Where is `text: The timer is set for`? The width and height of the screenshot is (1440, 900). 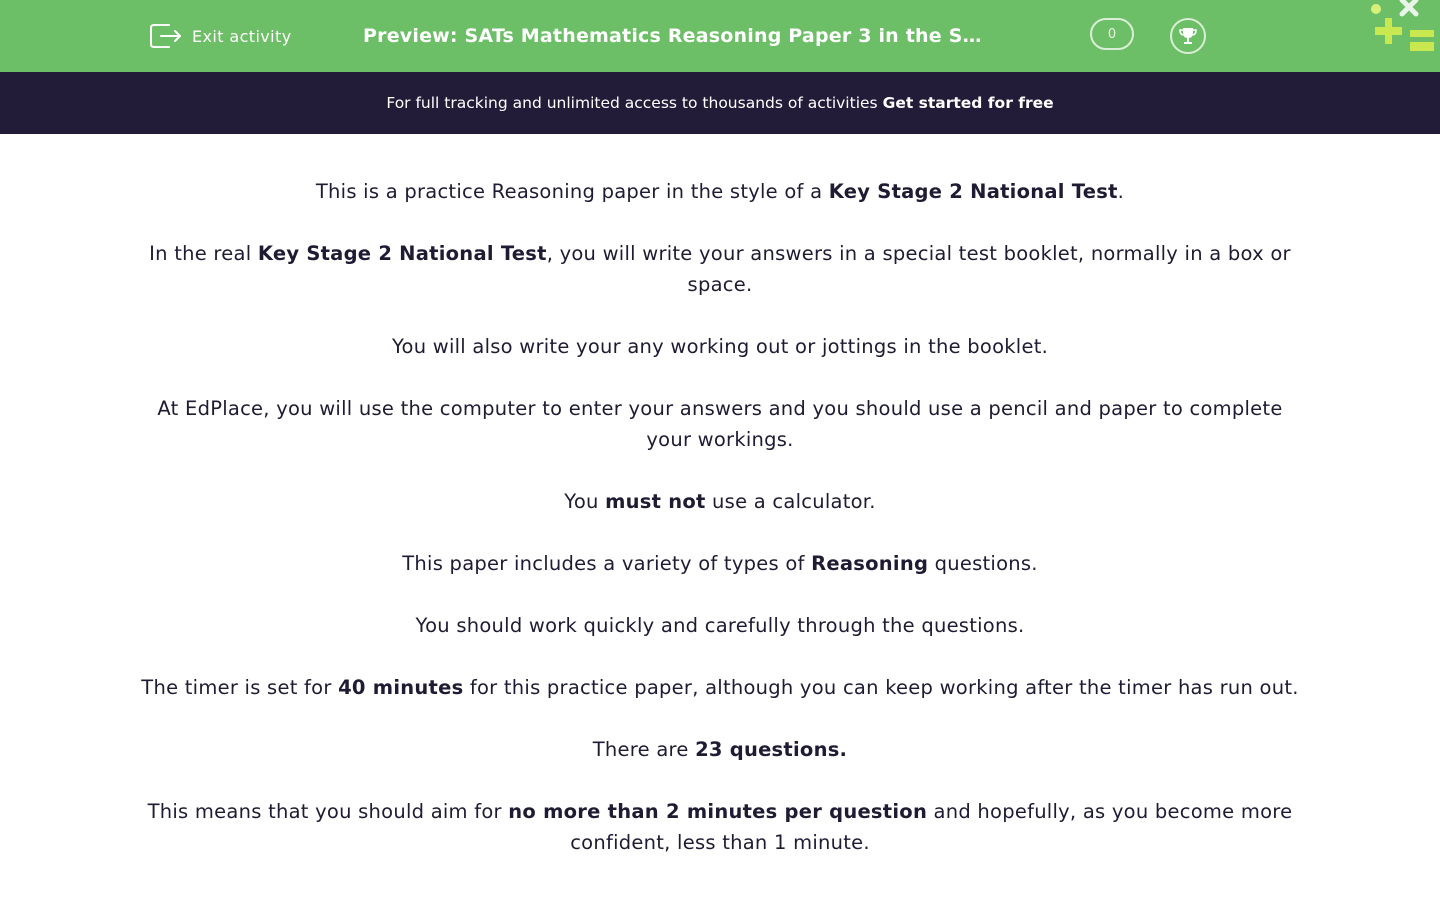
text: The timer is set for is located at coordinates (240, 687).